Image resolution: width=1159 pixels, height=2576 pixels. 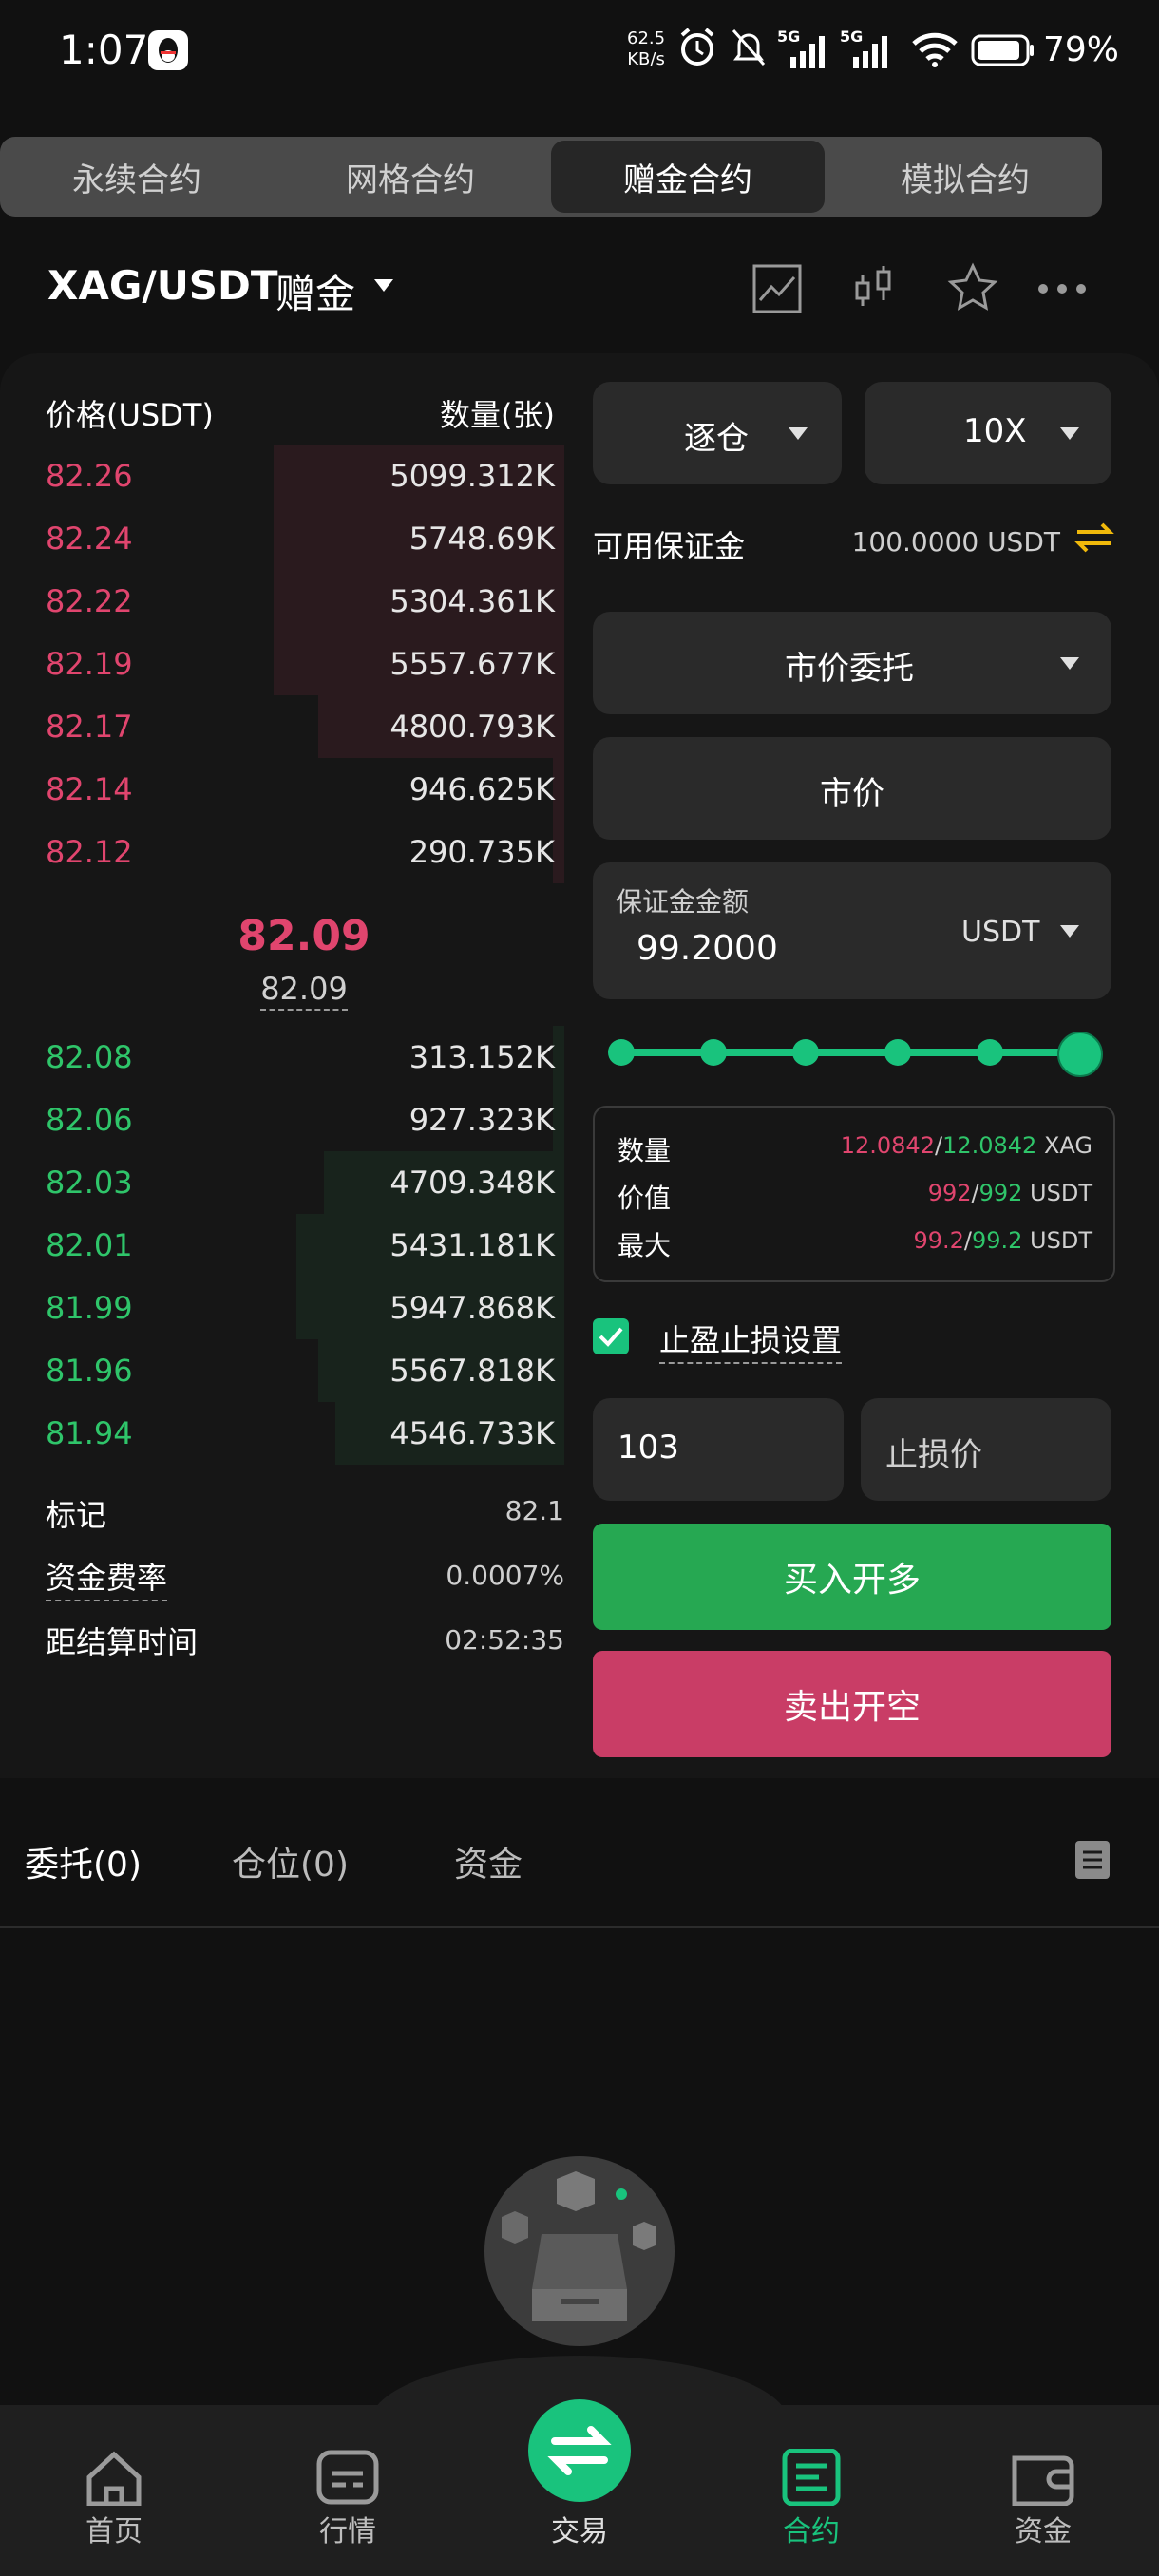 What do you see at coordinates (83, 1861) in the screenshot?
I see `tab-orders: 委托(0)` at bounding box center [83, 1861].